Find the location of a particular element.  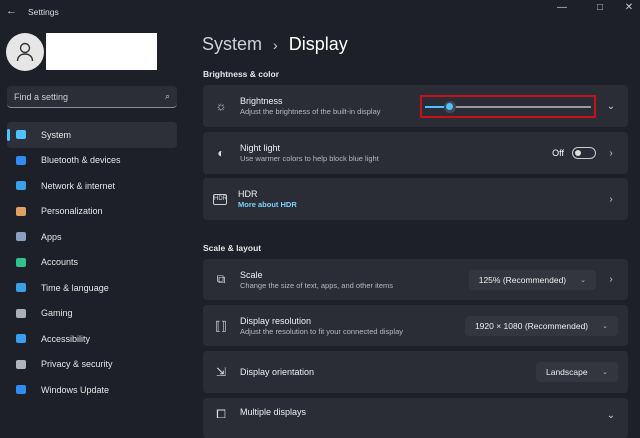

scale-icon: ⧉ is located at coordinates (221, 279).